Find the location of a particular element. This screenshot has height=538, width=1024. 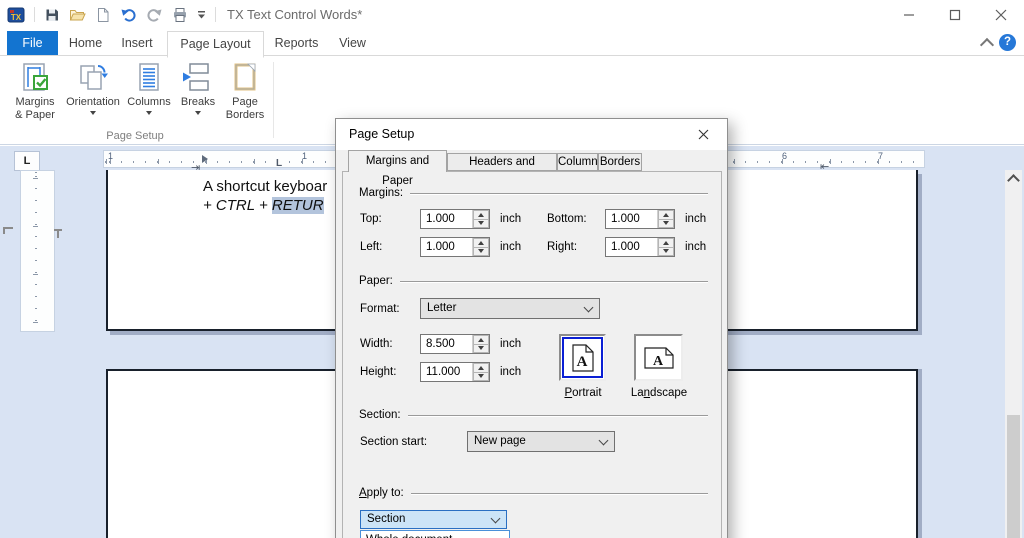

top-margin-input is located at coordinates (446, 219).